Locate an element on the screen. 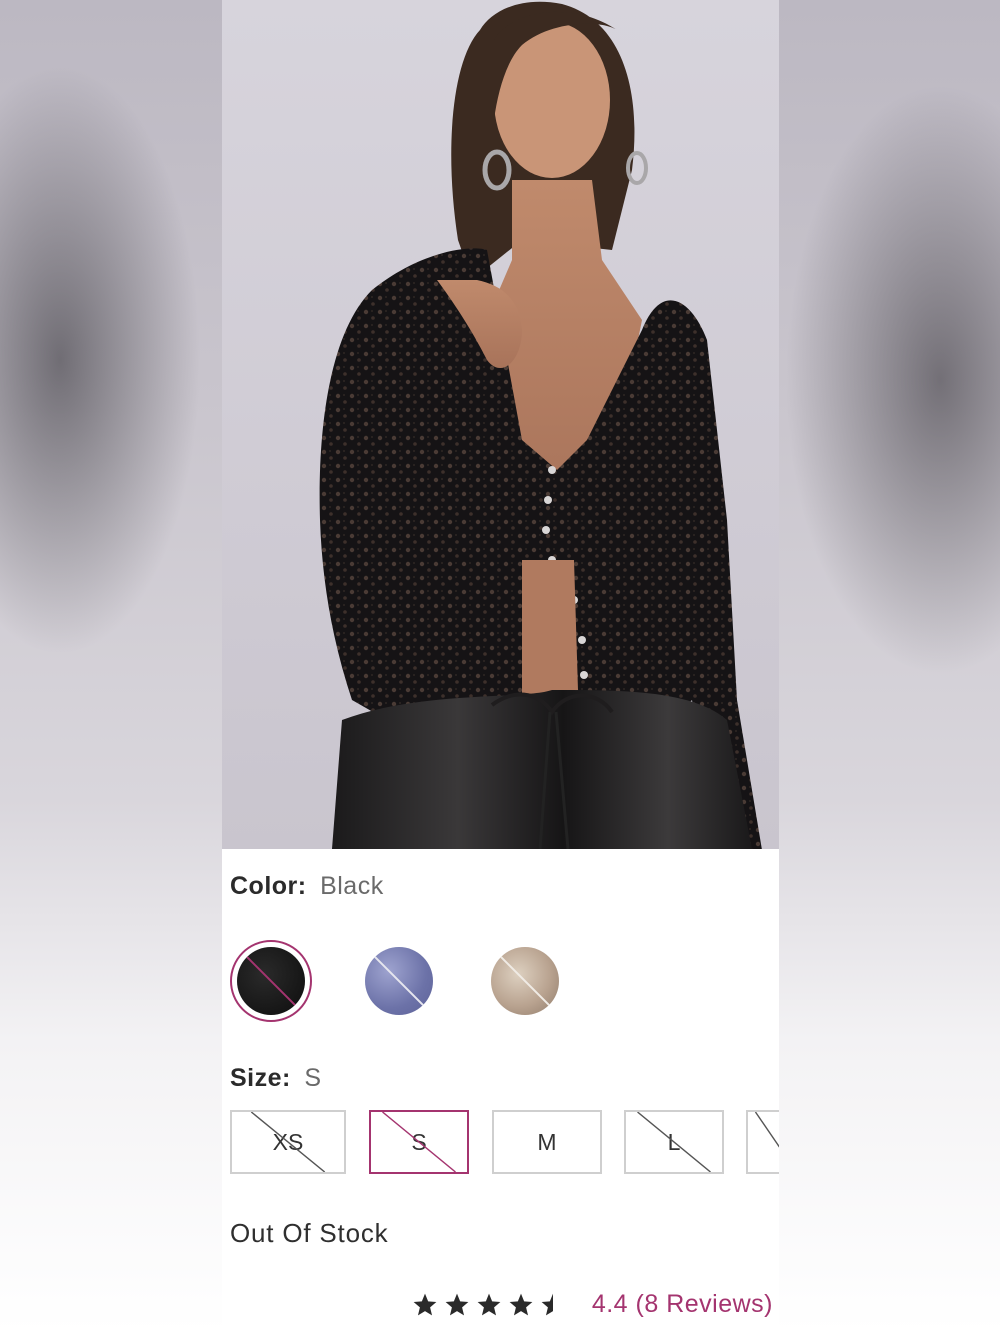 The image size is (1000, 1333). size-option-m: M is located at coordinates (547, 1142).